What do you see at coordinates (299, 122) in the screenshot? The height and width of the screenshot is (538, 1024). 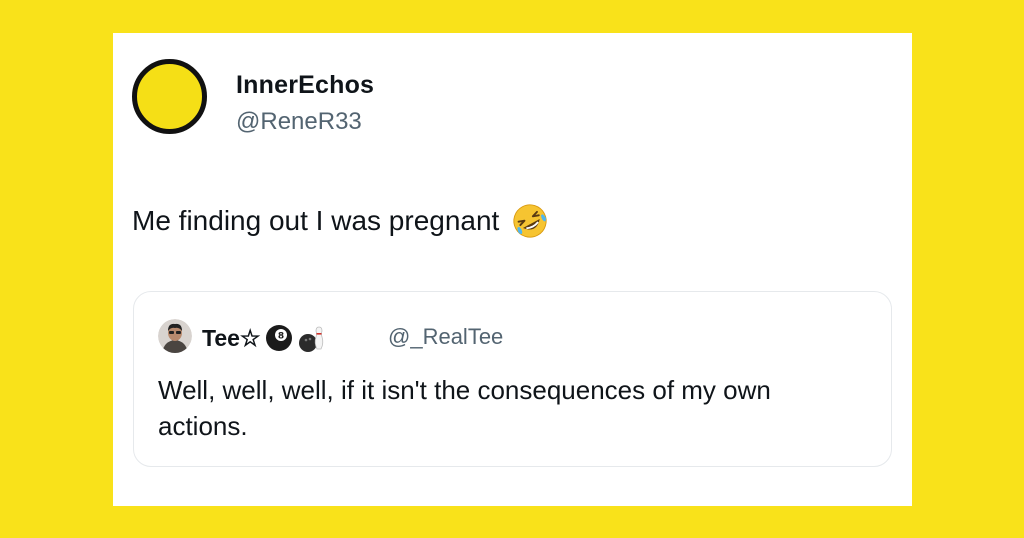 I see `author-handle: @ReneR33` at bounding box center [299, 122].